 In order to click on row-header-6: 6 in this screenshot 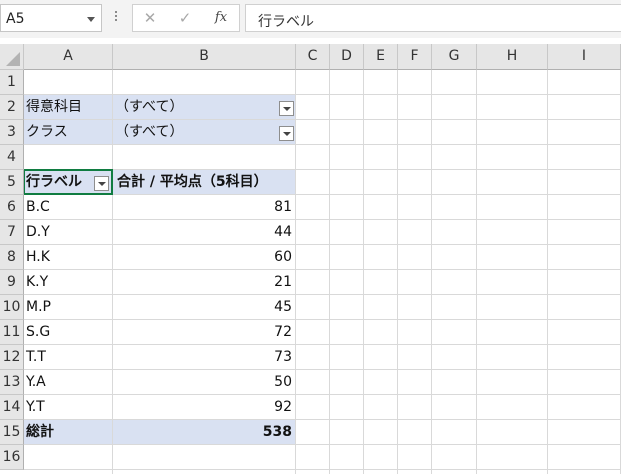, I will do `click(12, 207)`.